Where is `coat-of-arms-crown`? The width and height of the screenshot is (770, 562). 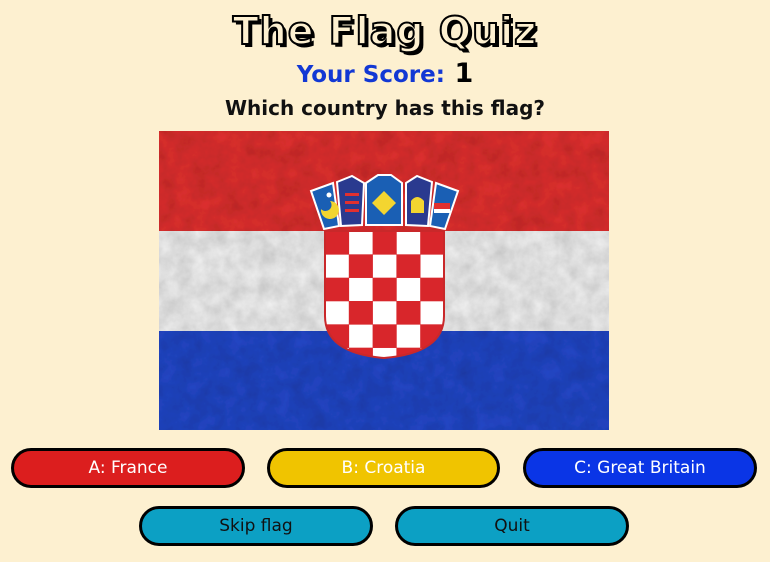
coat-of-arms-crown is located at coordinates (384, 202).